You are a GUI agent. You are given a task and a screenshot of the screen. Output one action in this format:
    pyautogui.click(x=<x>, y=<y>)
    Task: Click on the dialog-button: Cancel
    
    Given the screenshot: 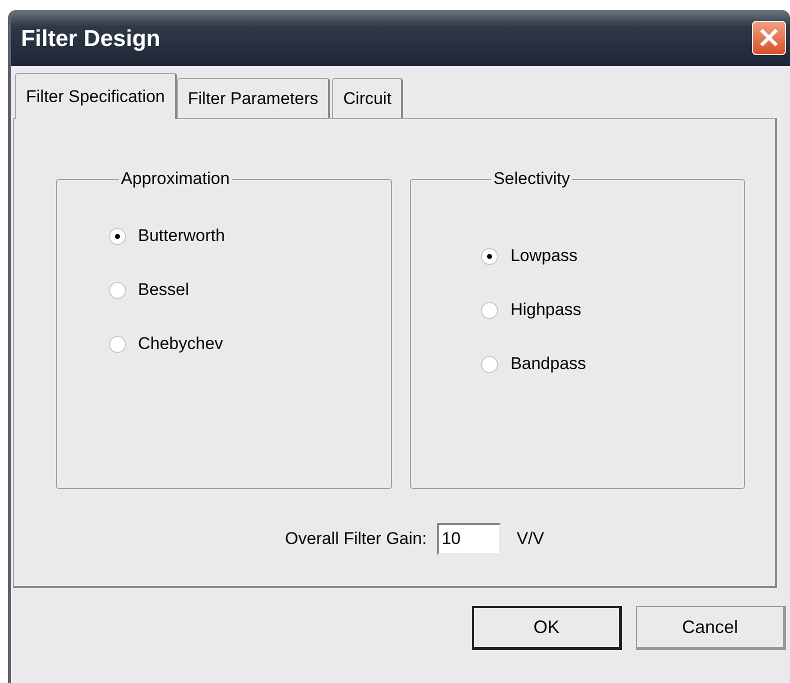 What is the action you would take?
    pyautogui.click(x=711, y=628)
    